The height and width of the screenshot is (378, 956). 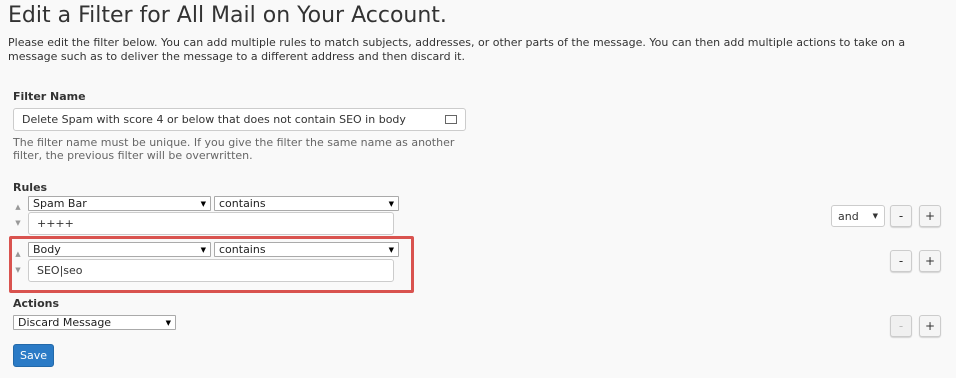 I want to click on rule-2-part-select: Body ▼, so click(x=119, y=249).